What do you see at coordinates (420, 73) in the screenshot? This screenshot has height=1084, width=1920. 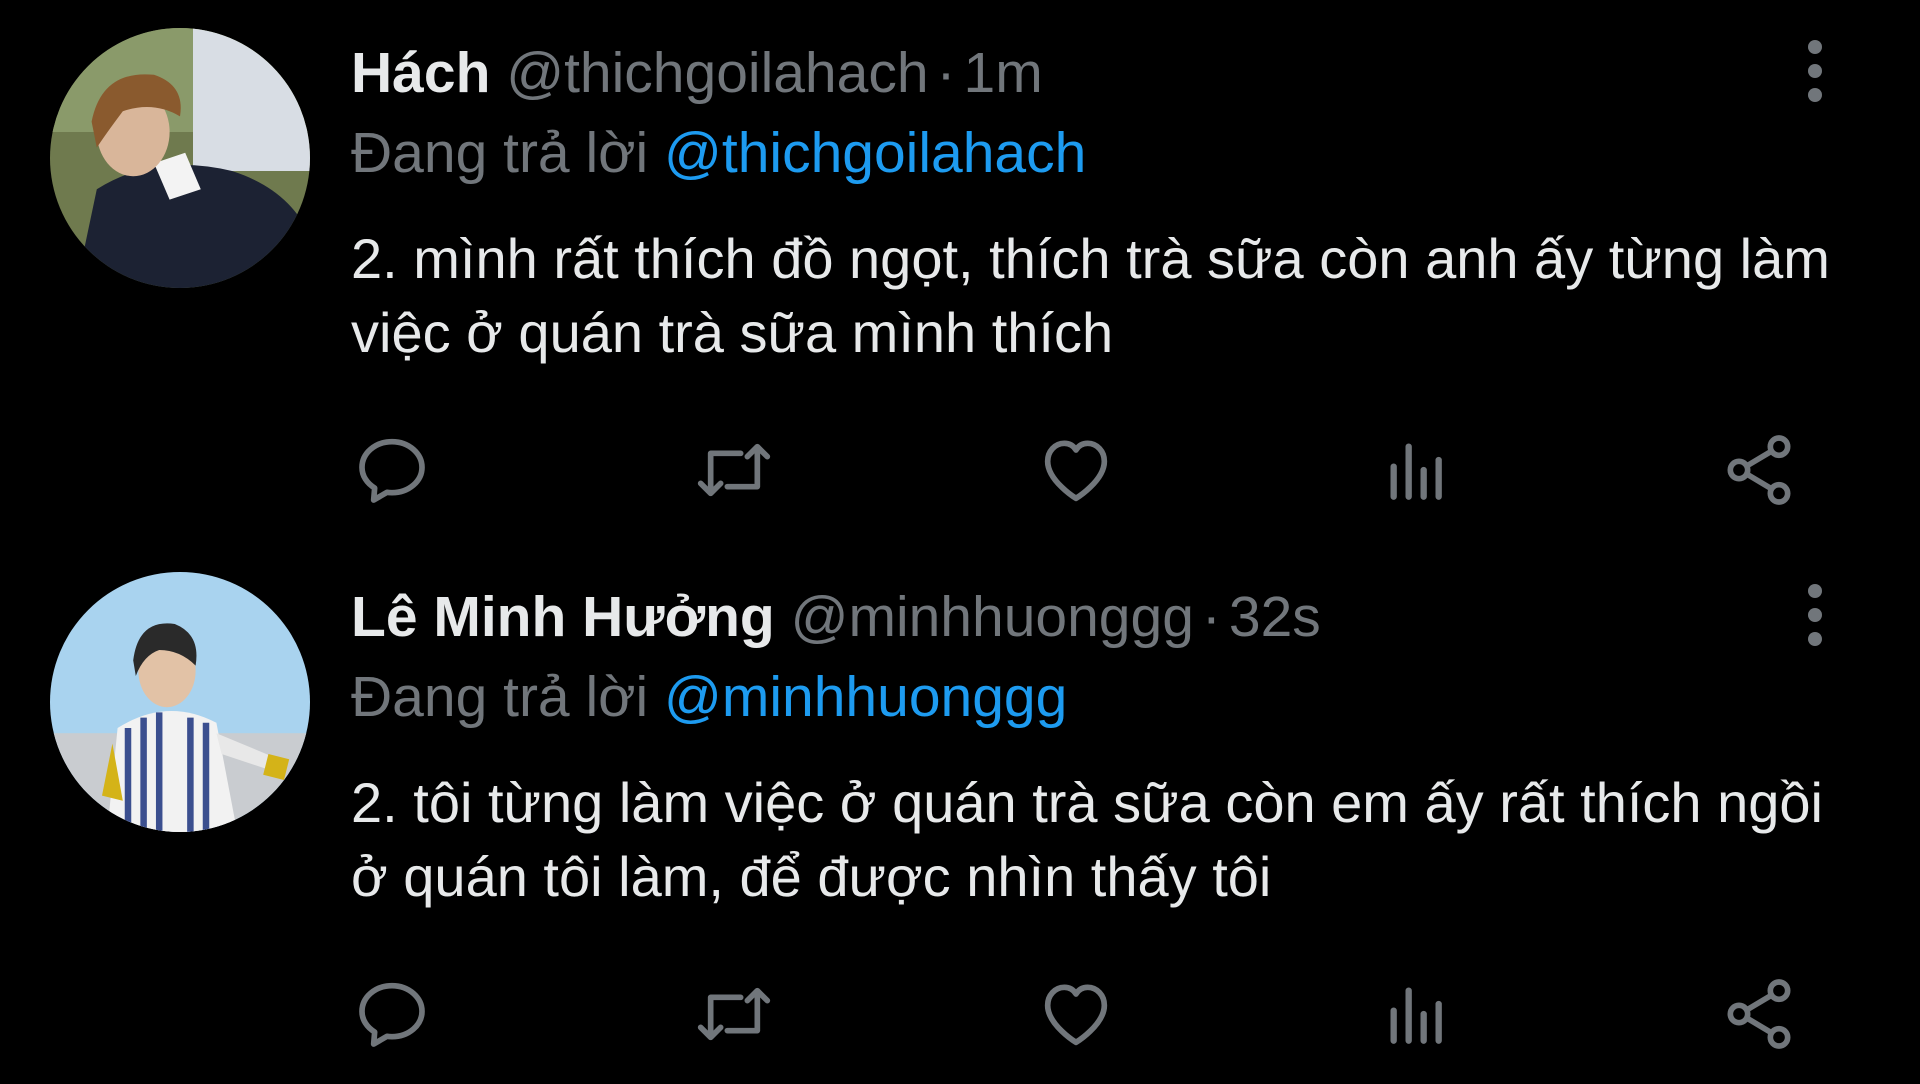 I see `display-name: Hách` at bounding box center [420, 73].